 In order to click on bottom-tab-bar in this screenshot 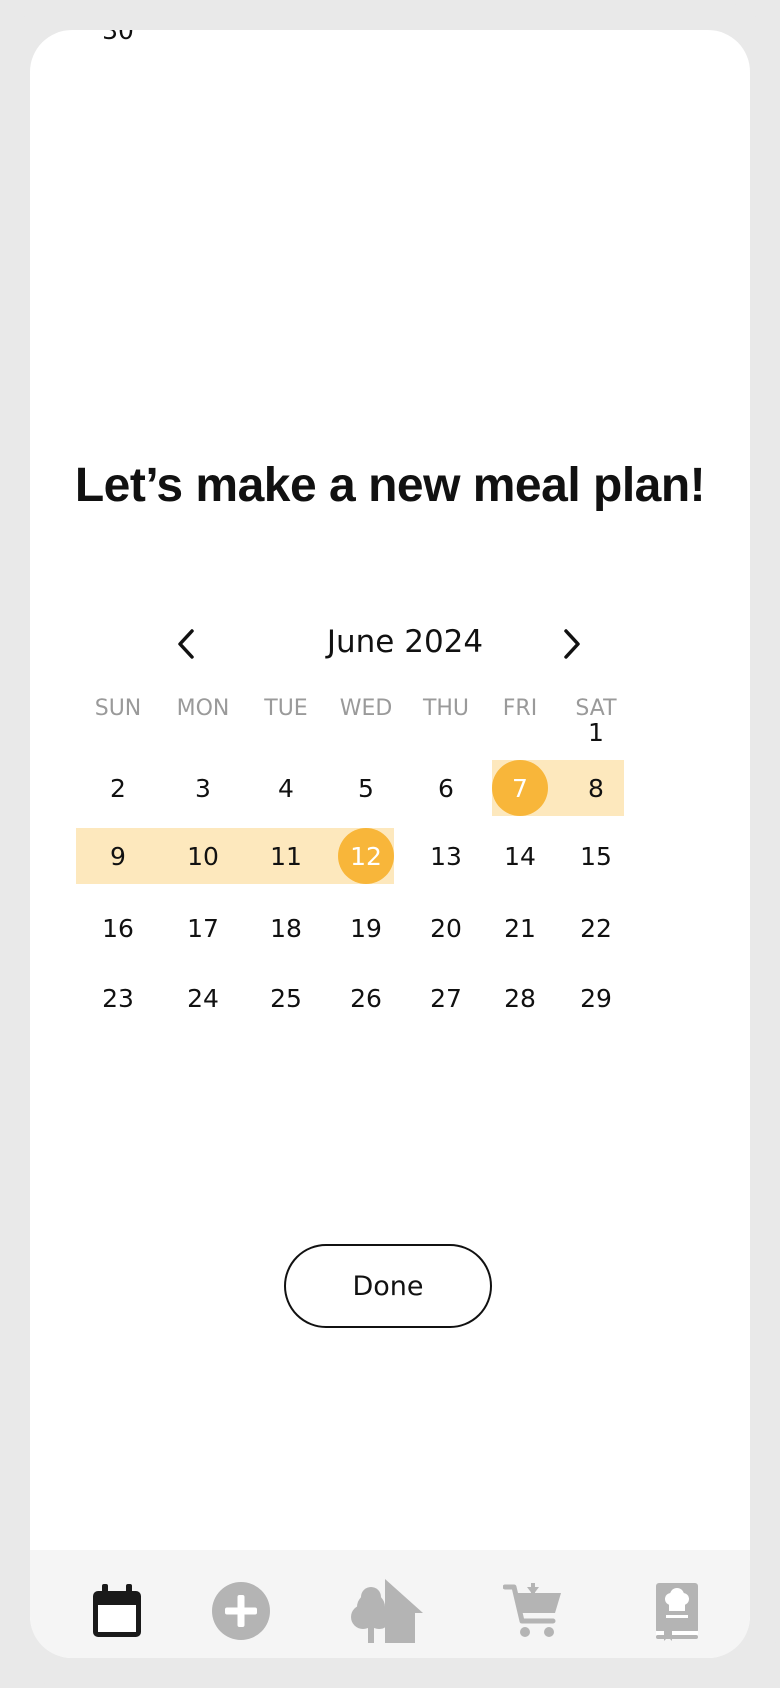, I will do `click(390, 1604)`.